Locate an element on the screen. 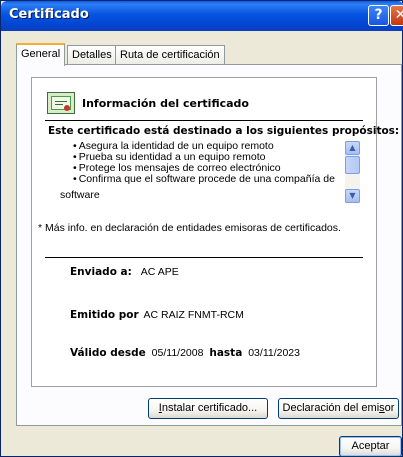 This screenshot has width=403, height=457. scroll-up-arrow-icon: ▲ is located at coordinates (352, 148).